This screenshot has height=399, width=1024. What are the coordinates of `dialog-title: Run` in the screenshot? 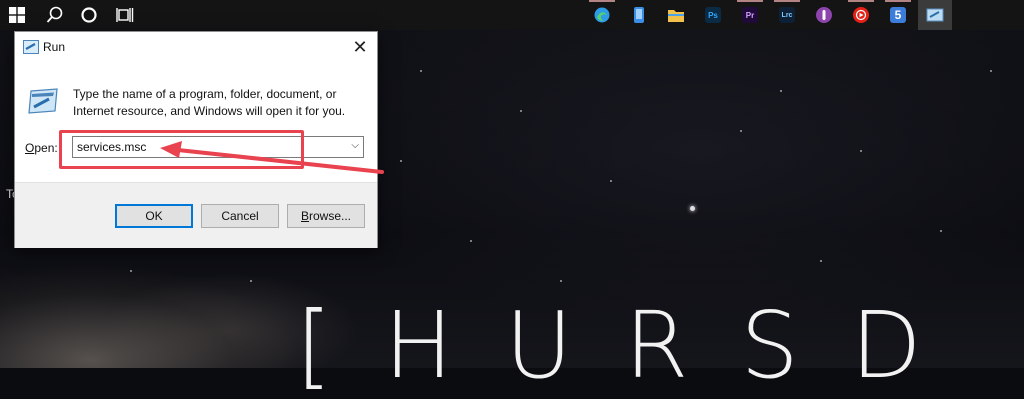 It's located at (54, 47).